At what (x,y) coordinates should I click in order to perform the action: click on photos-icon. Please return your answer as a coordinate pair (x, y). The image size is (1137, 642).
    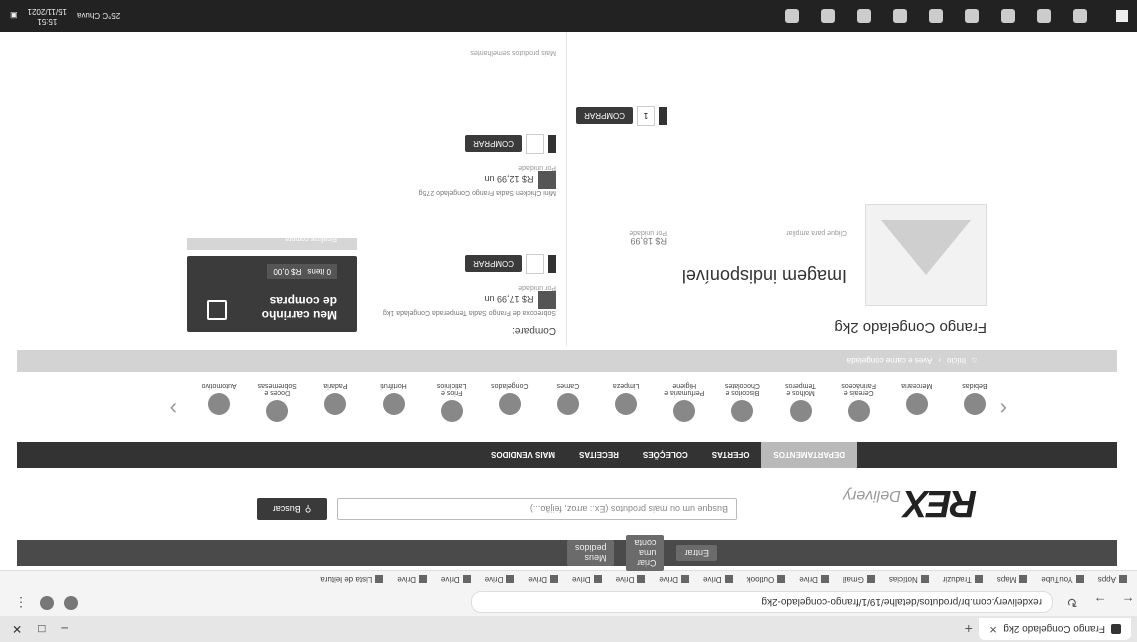
    Looking at the image, I should click on (828, 16).